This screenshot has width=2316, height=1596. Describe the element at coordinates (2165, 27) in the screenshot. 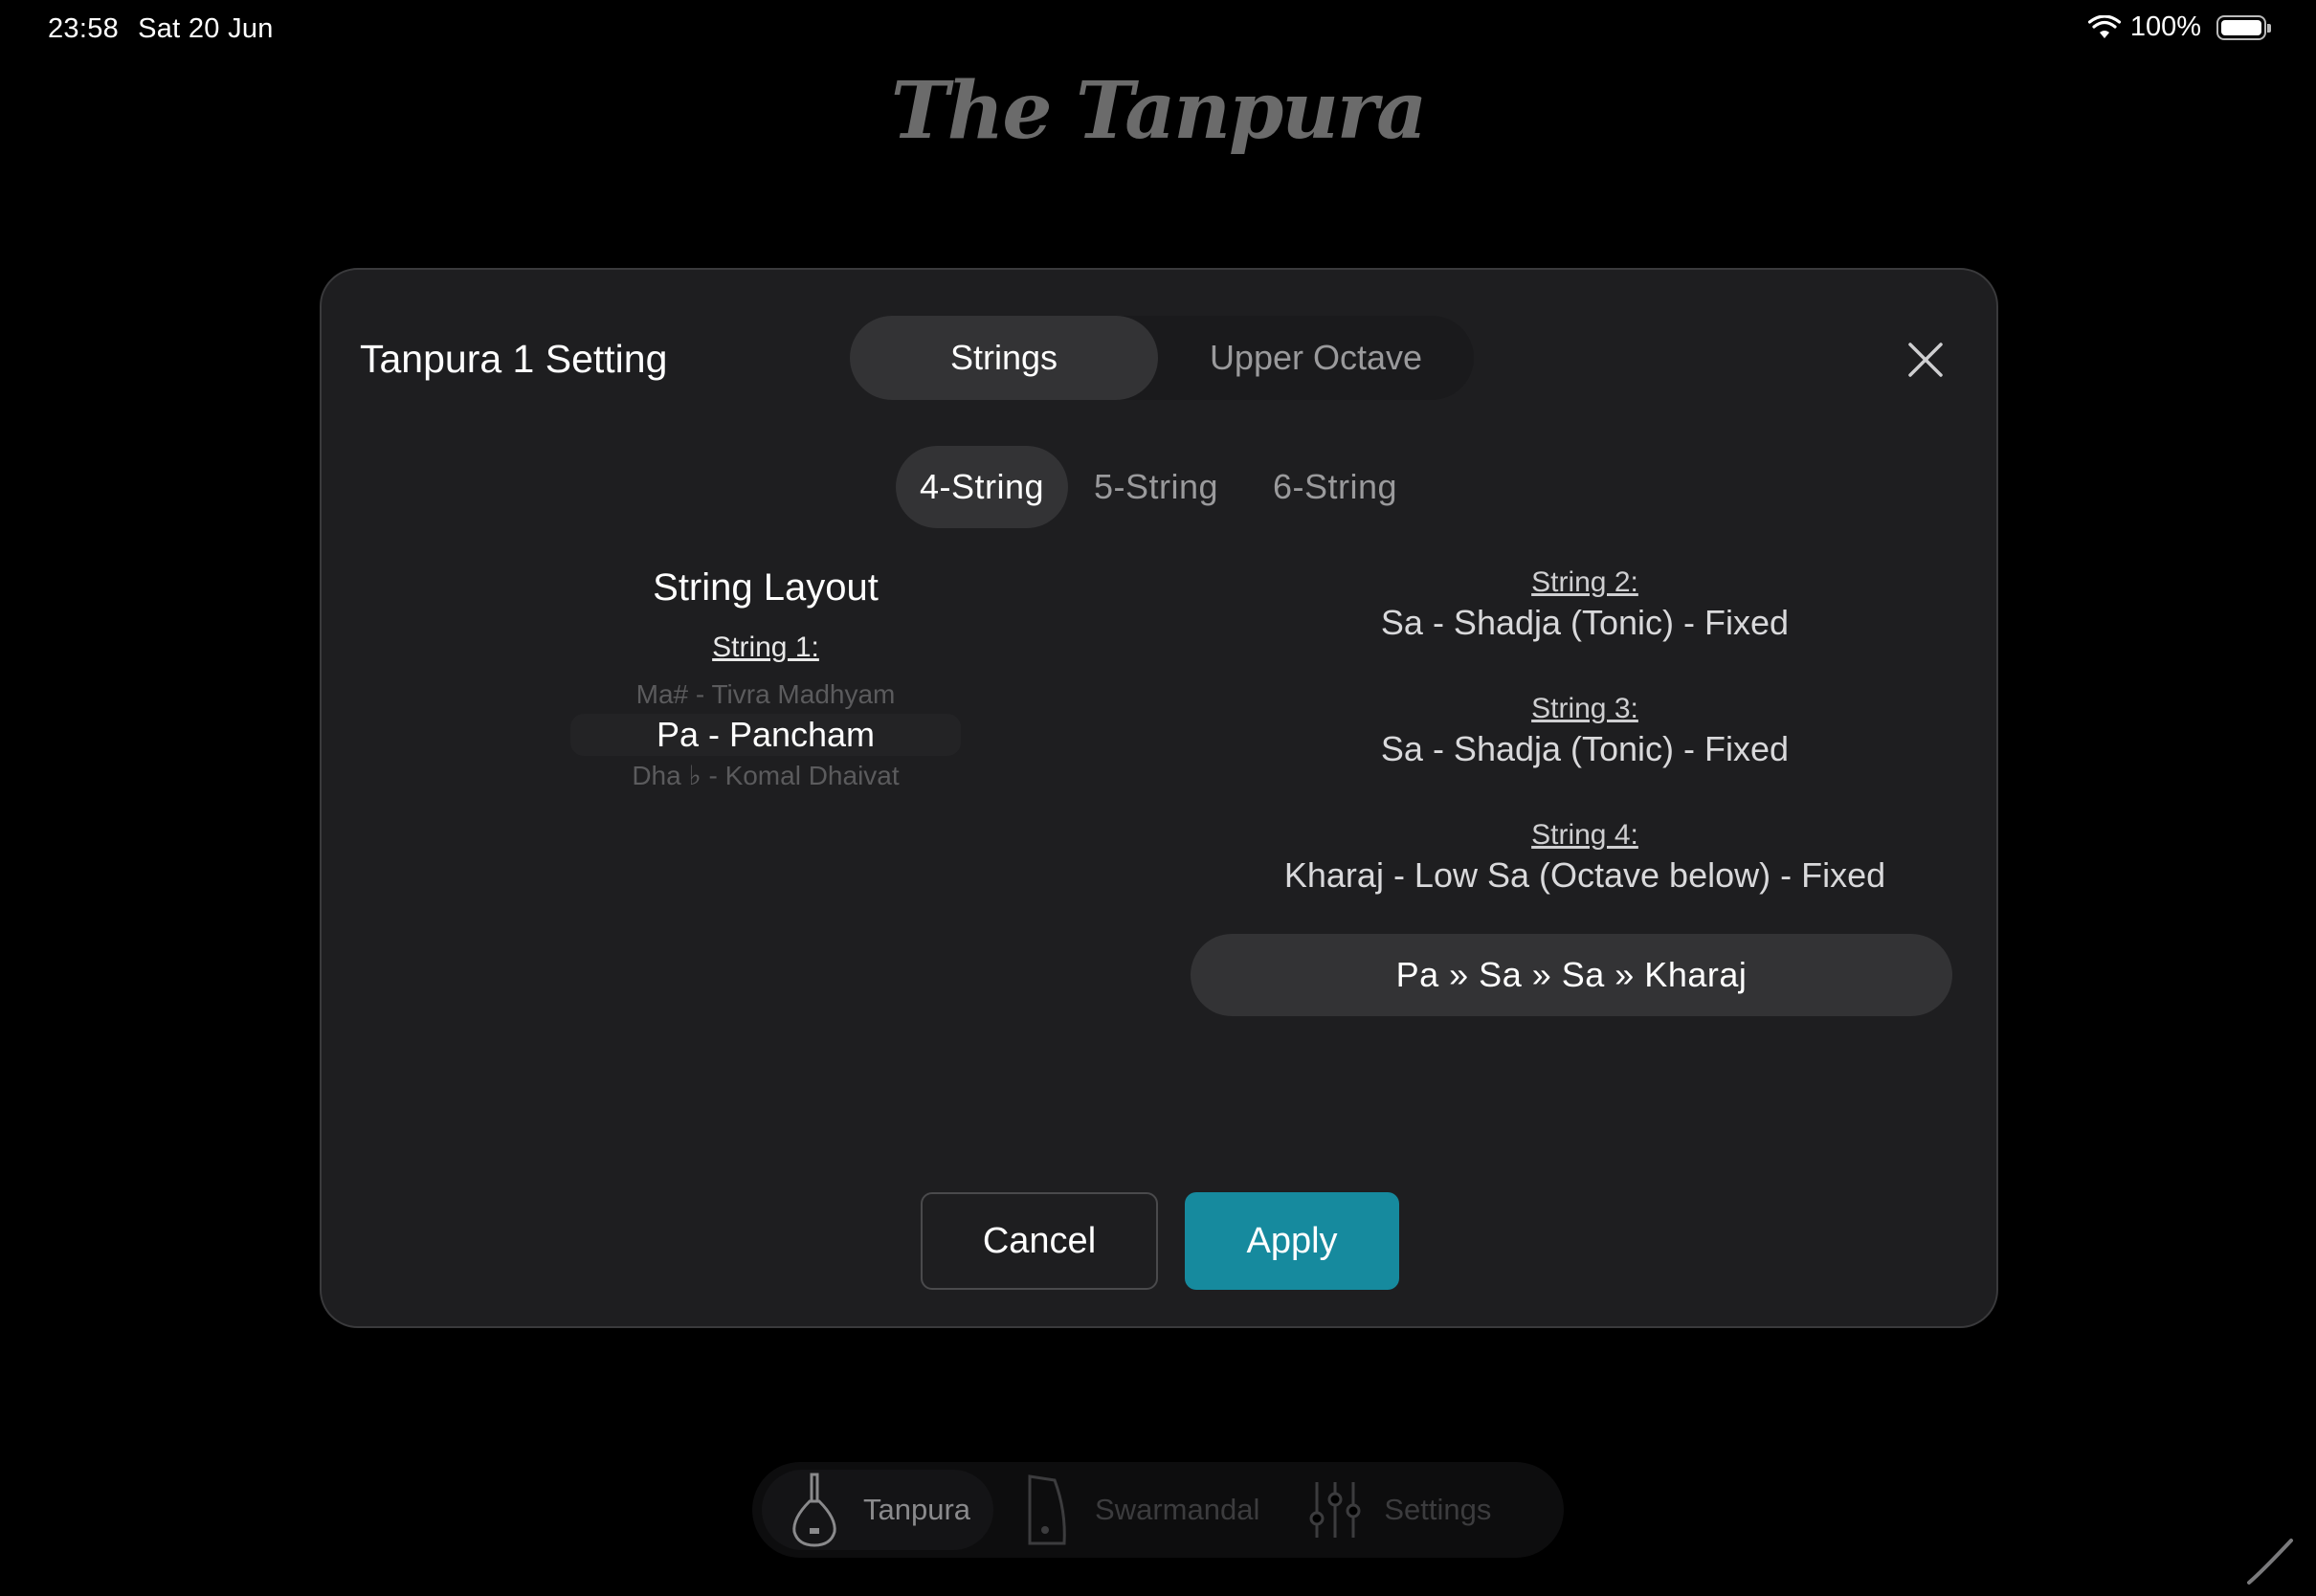

I see `battery-percent: 100%` at that location.